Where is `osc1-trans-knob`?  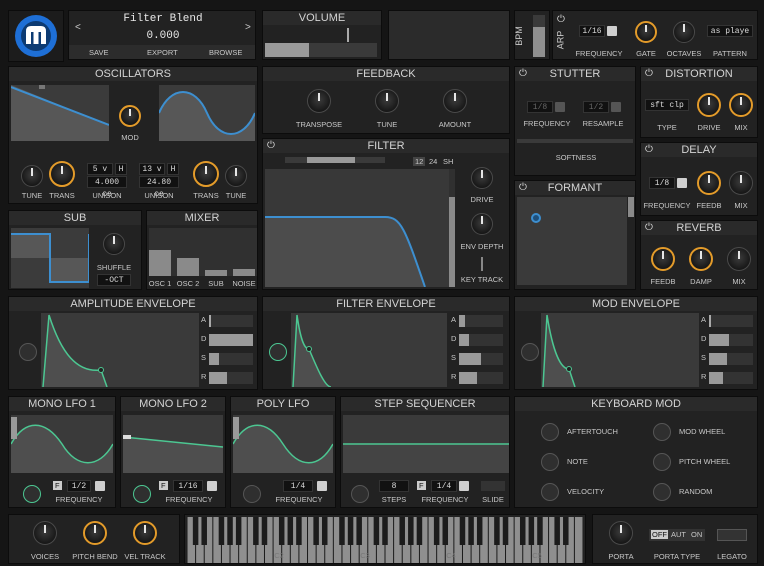 osc1-trans-knob is located at coordinates (62, 174).